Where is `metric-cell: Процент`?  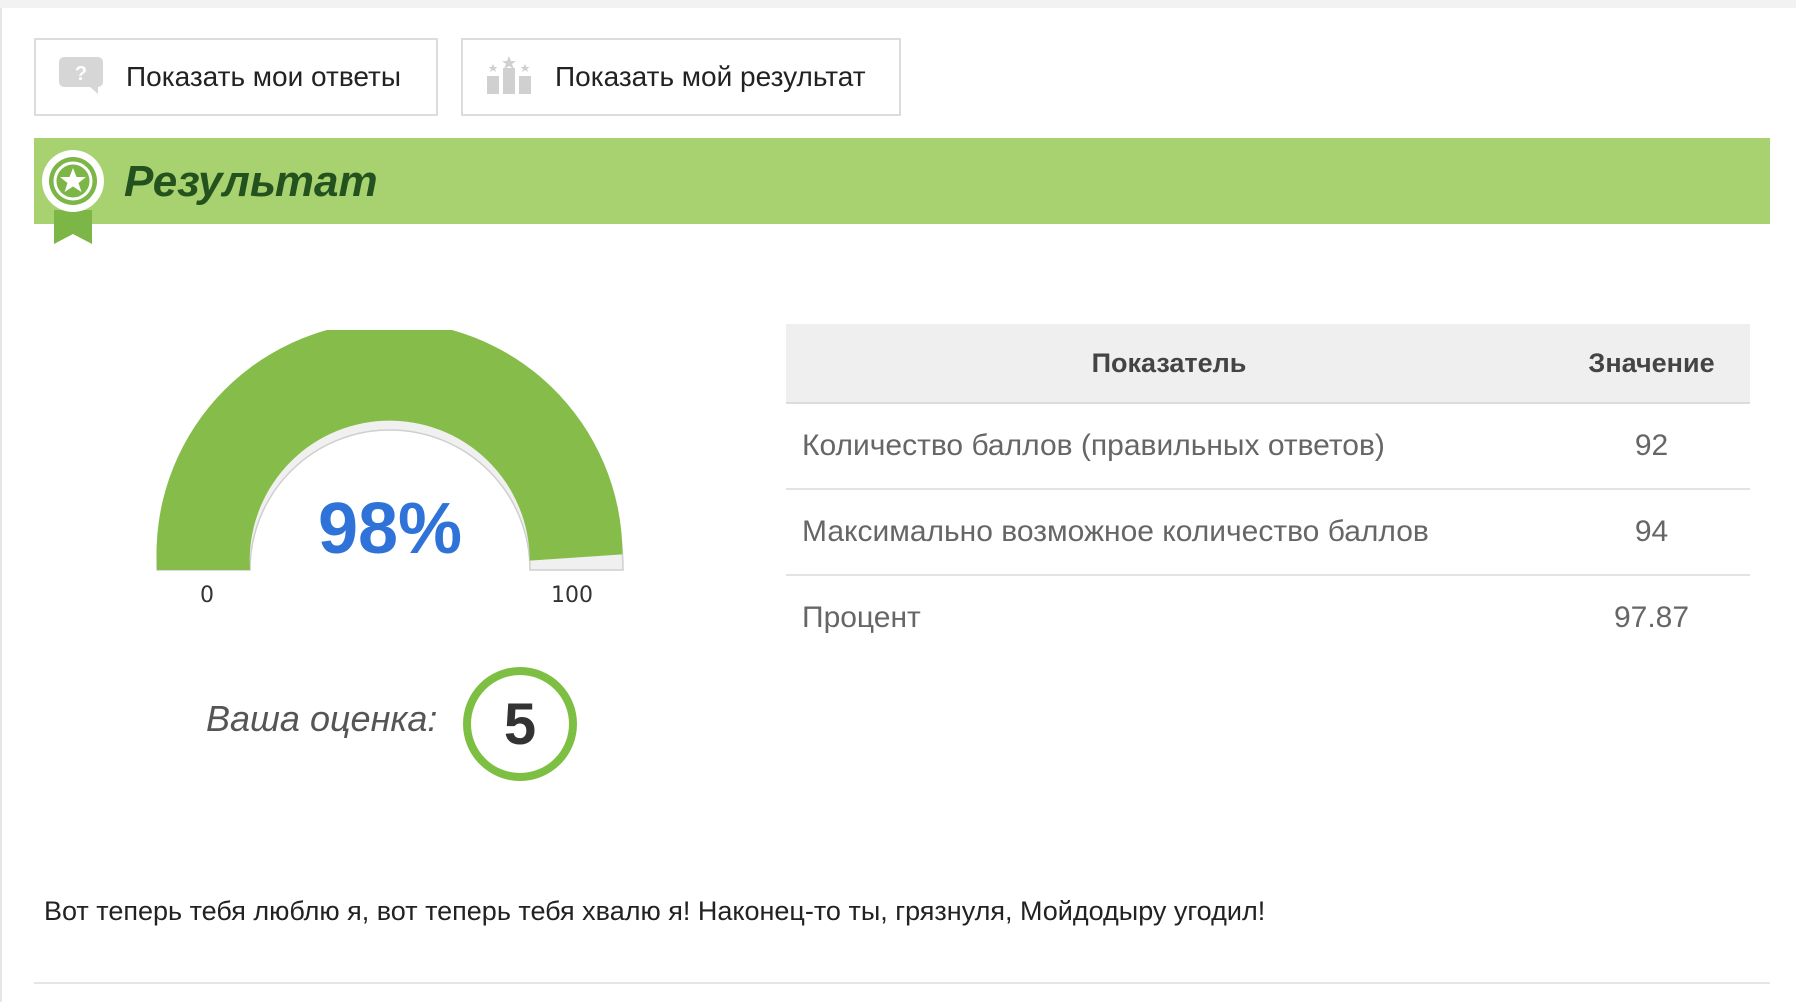
metric-cell: Процент is located at coordinates (861, 617).